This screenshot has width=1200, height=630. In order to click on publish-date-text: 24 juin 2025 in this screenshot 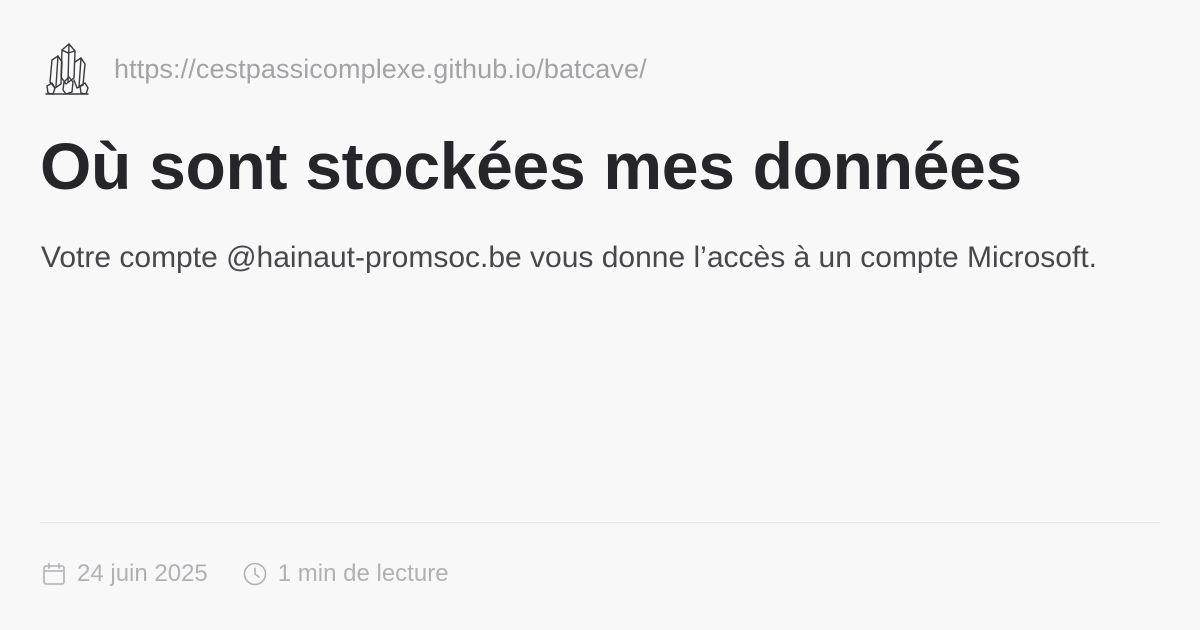, I will do `click(142, 573)`.